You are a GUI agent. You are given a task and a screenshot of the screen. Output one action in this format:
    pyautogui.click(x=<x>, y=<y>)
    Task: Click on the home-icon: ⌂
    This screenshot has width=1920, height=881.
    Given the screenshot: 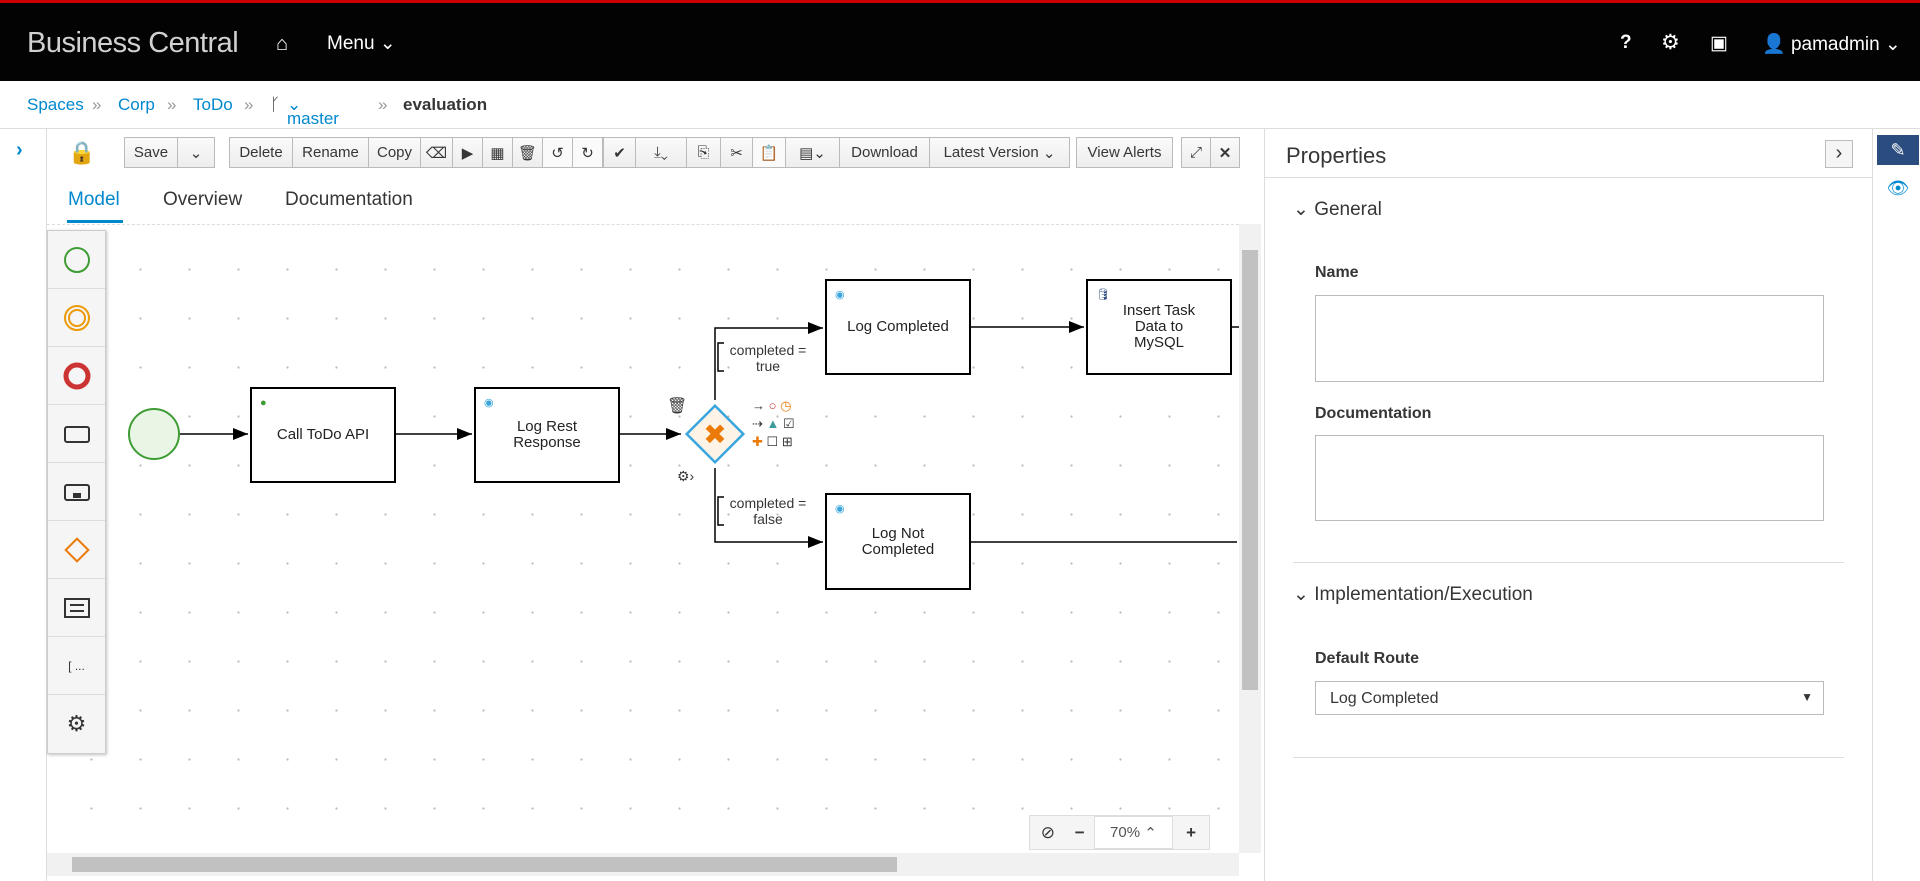 What is the action you would take?
    pyautogui.click(x=282, y=44)
    